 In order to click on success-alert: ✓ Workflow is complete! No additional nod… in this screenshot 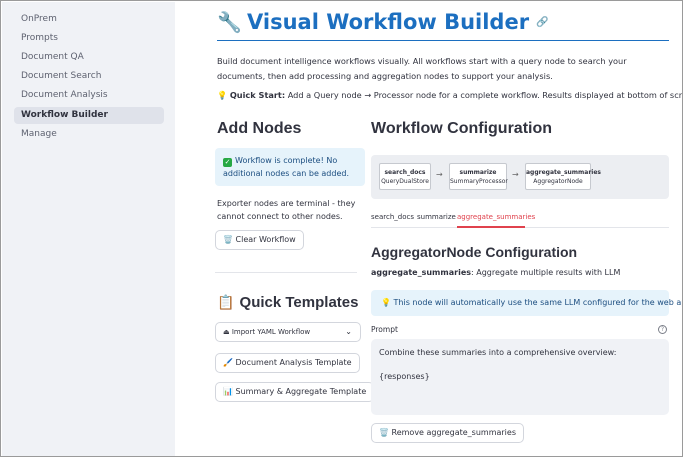, I will do `click(290, 167)`.